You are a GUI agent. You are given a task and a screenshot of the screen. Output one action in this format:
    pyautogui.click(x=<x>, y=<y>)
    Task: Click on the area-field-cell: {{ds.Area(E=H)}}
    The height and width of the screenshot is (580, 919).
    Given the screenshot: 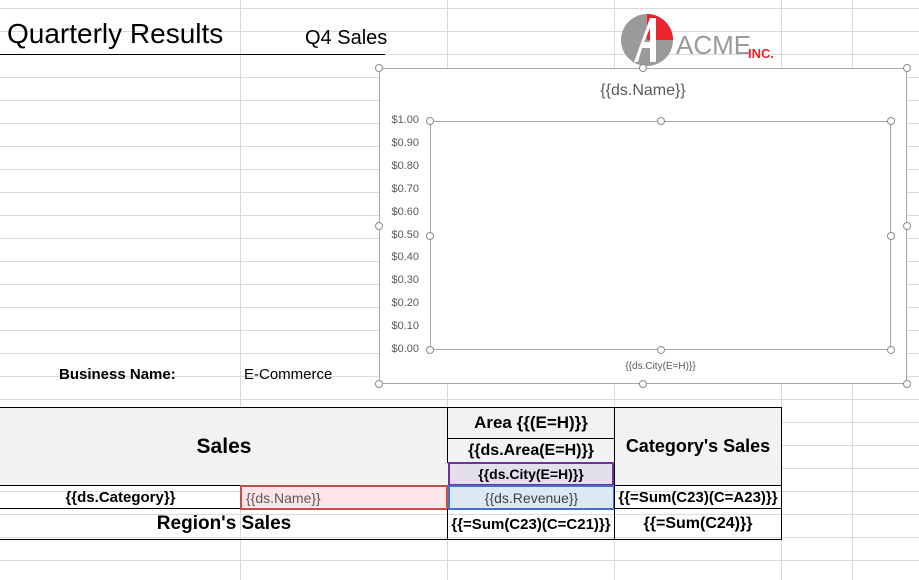 What is the action you would take?
    pyautogui.click(x=531, y=450)
    